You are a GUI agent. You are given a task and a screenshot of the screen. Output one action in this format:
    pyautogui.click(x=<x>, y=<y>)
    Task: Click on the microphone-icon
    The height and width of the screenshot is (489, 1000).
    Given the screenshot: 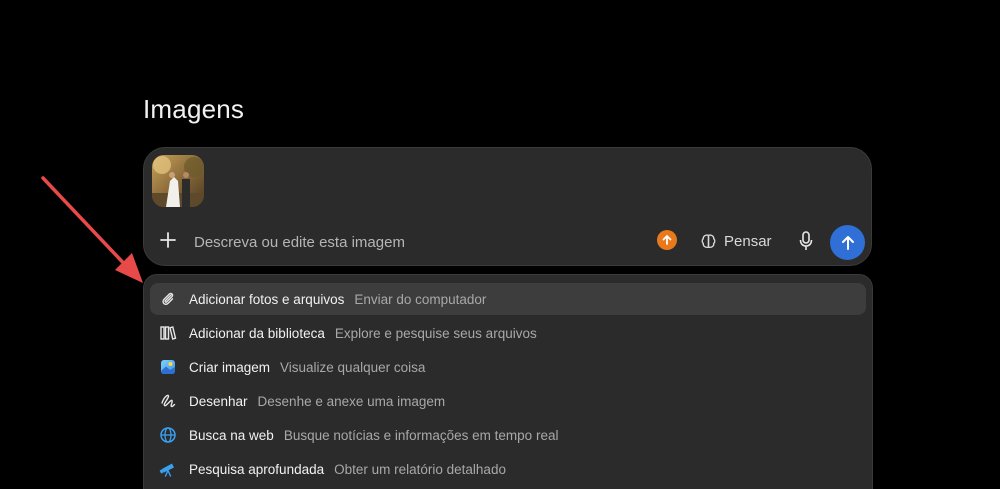 What is the action you would take?
    pyautogui.click(x=806, y=240)
    